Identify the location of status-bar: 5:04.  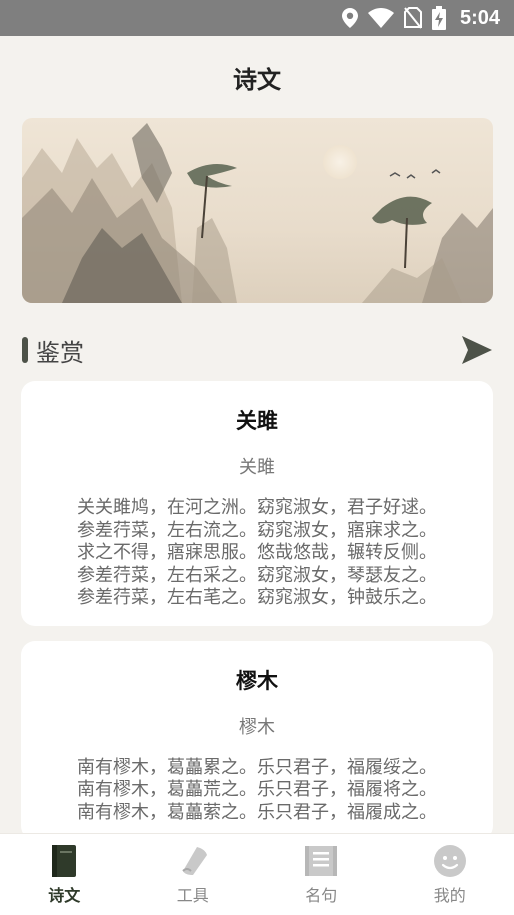
(257, 18).